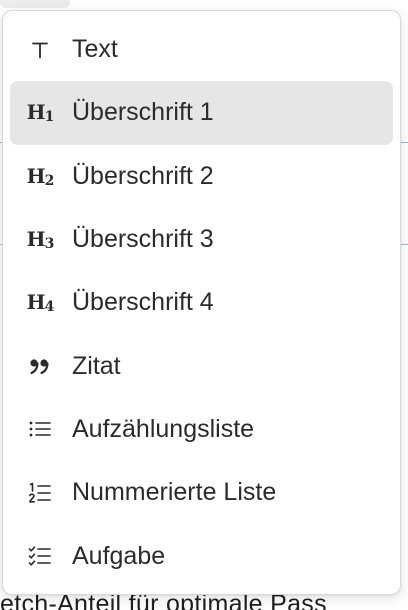 The width and height of the screenshot is (408, 610). I want to click on menu-item-label: Nummerierte Liste, so click(174, 492).